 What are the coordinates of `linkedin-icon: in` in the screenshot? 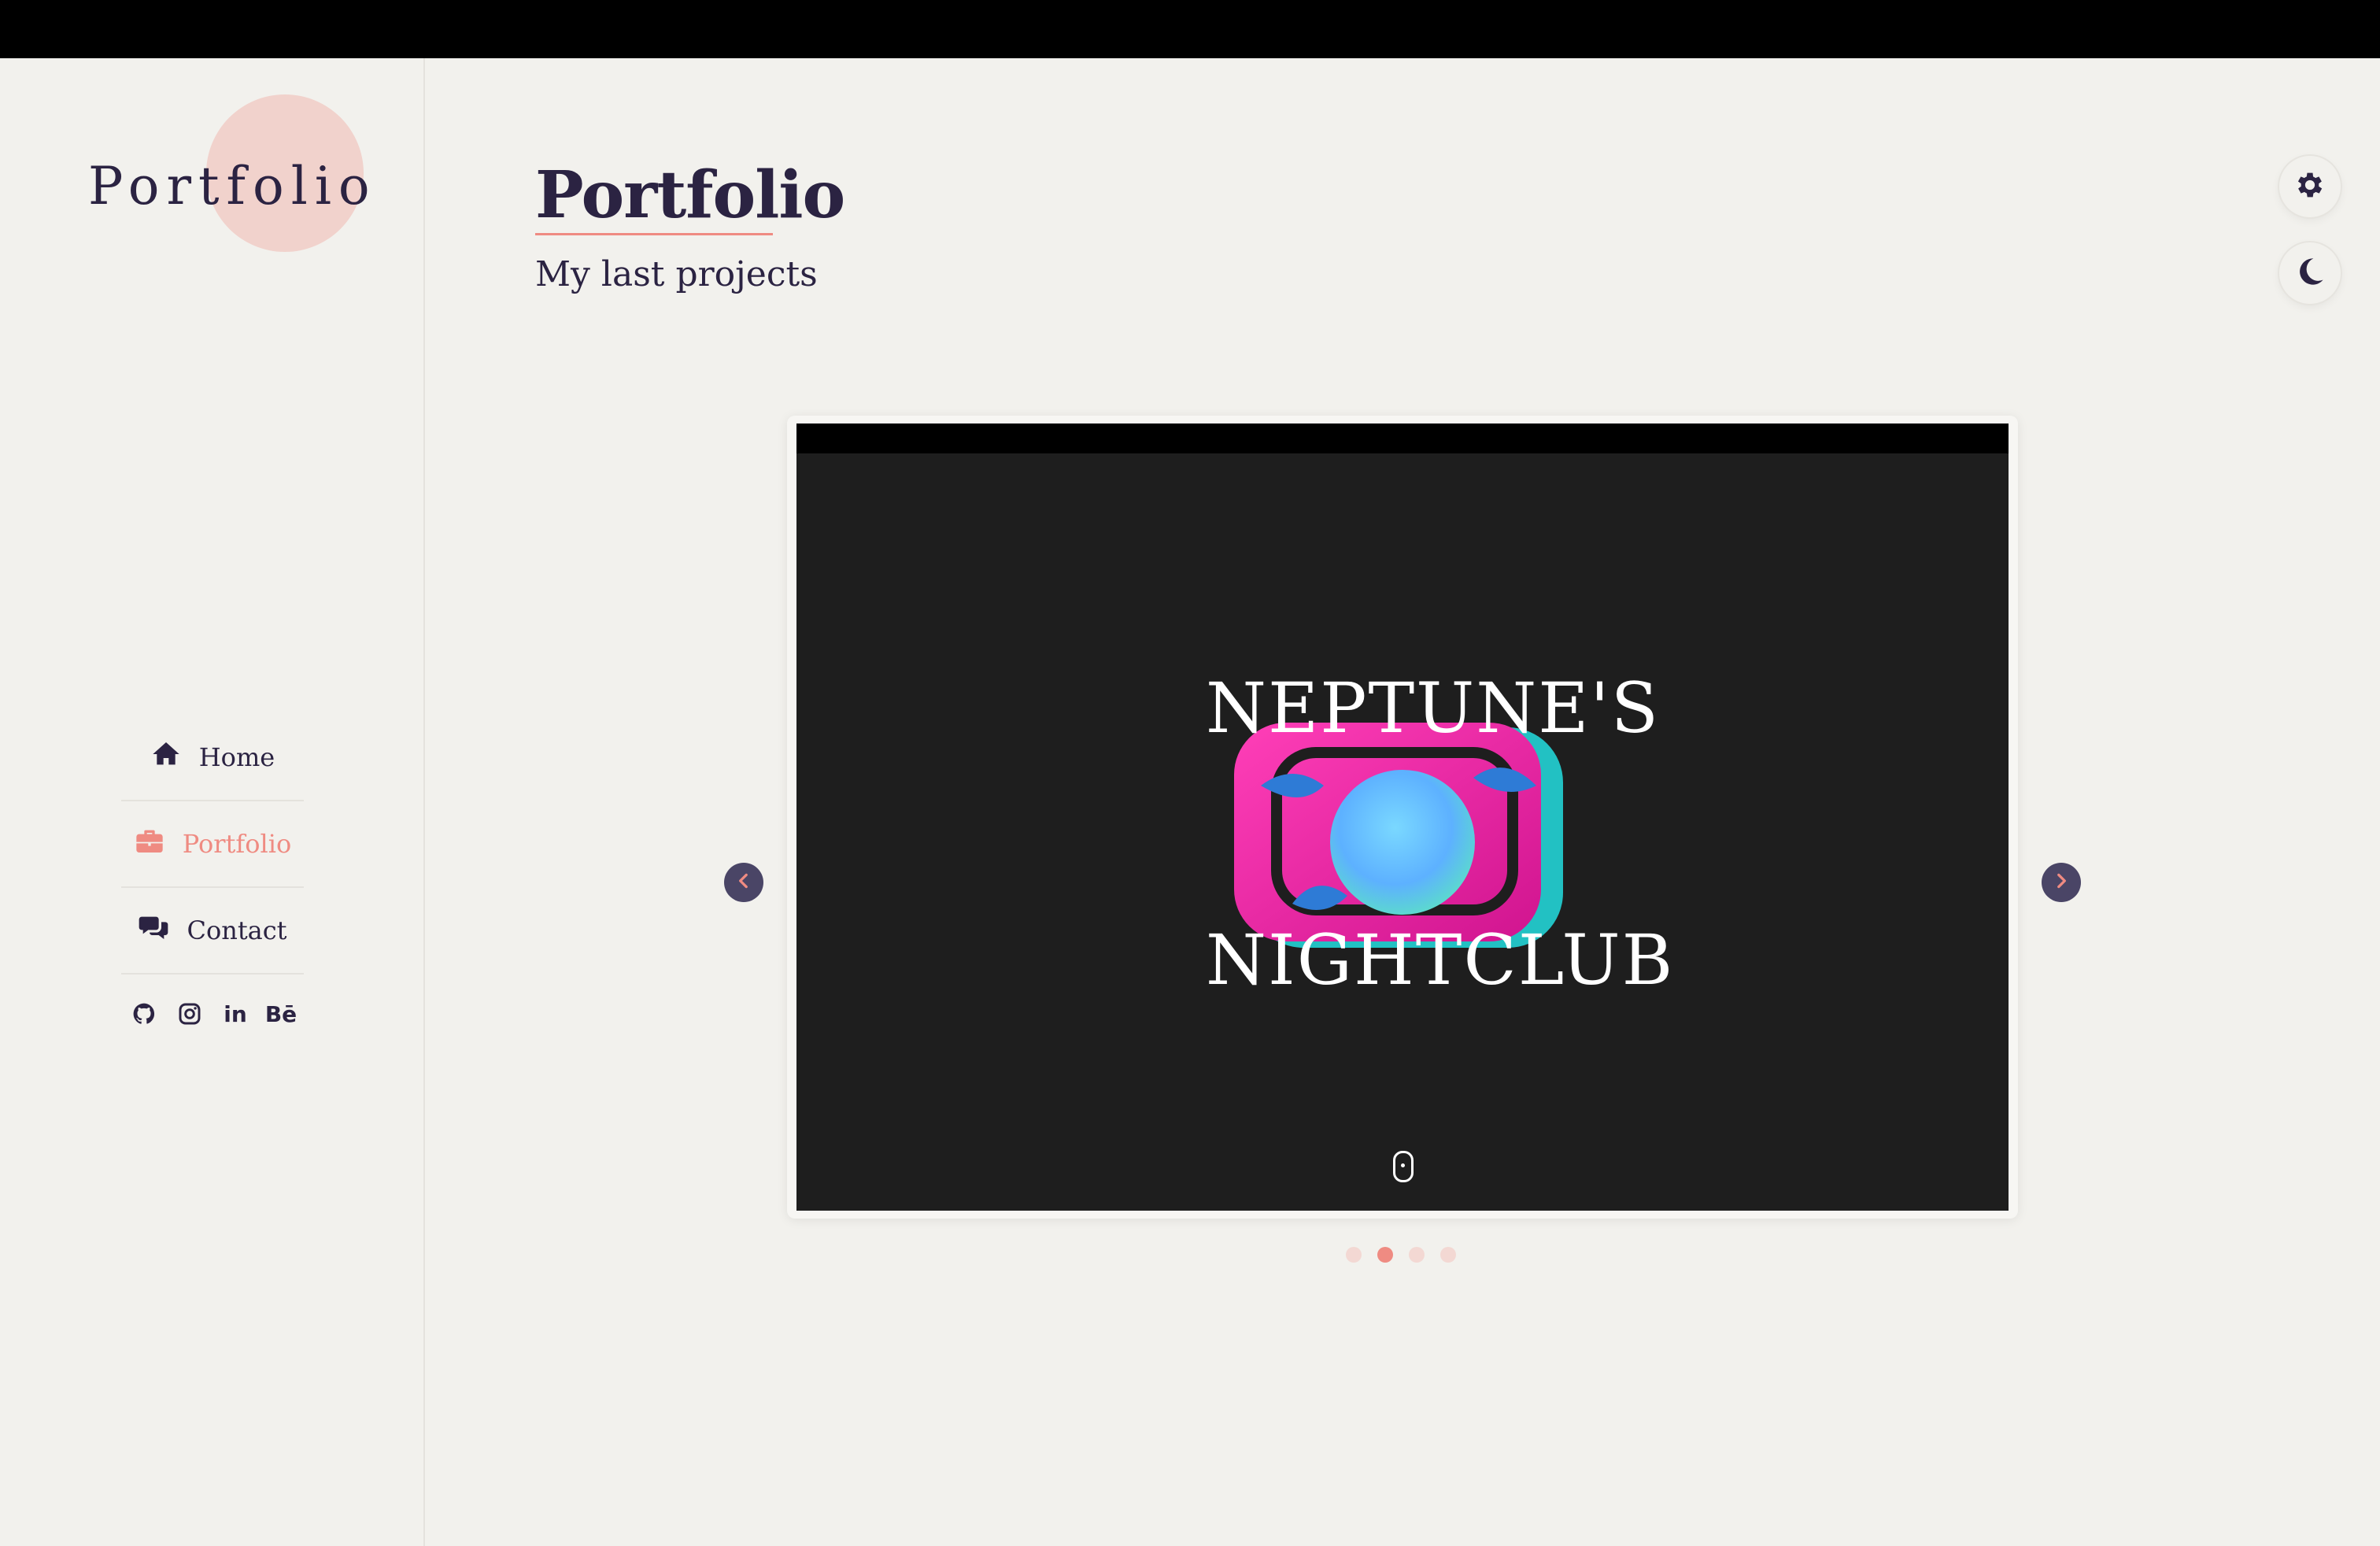 It's located at (235, 1014).